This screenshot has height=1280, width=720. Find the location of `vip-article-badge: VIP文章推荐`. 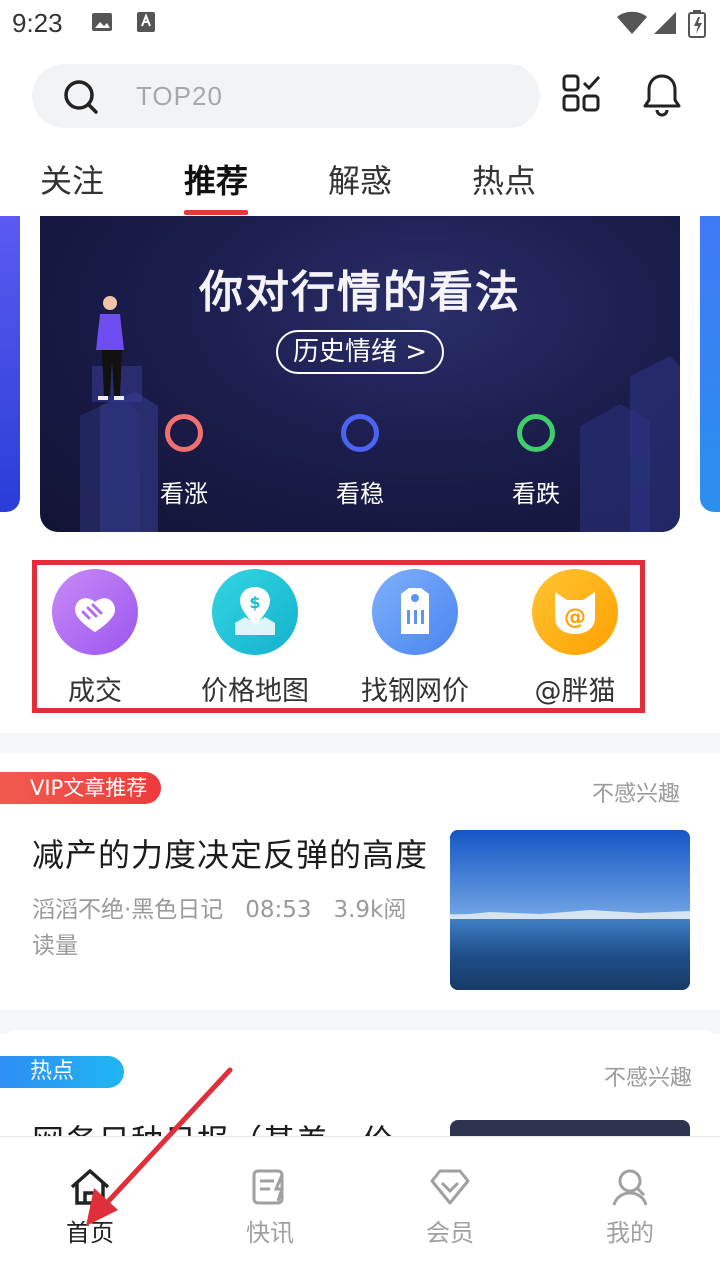

vip-article-badge: VIP文章推荐 is located at coordinates (81, 788).